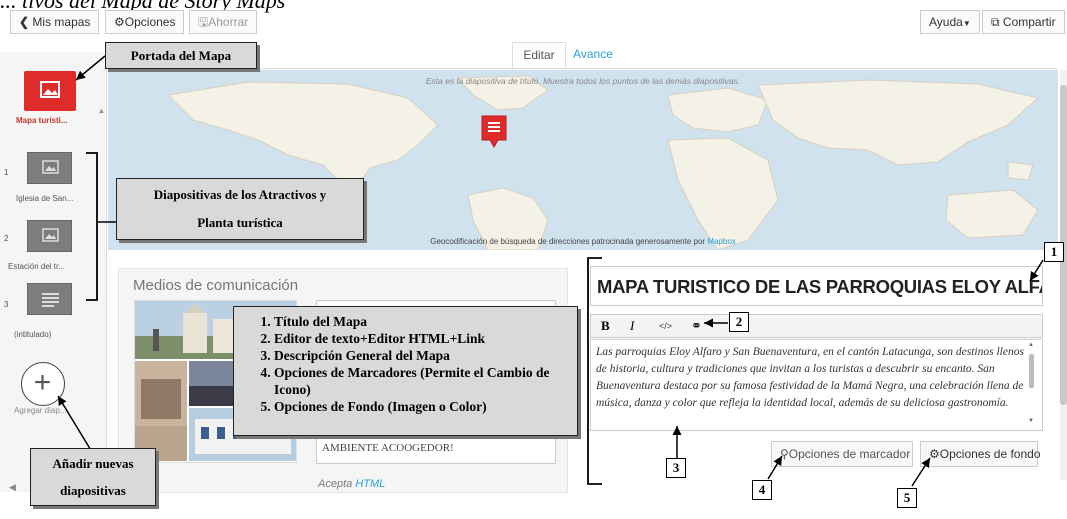 This screenshot has width=1067, height=519. What do you see at coordinates (676, 468) in the screenshot?
I see `badge-3: 3` at bounding box center [676, 468].